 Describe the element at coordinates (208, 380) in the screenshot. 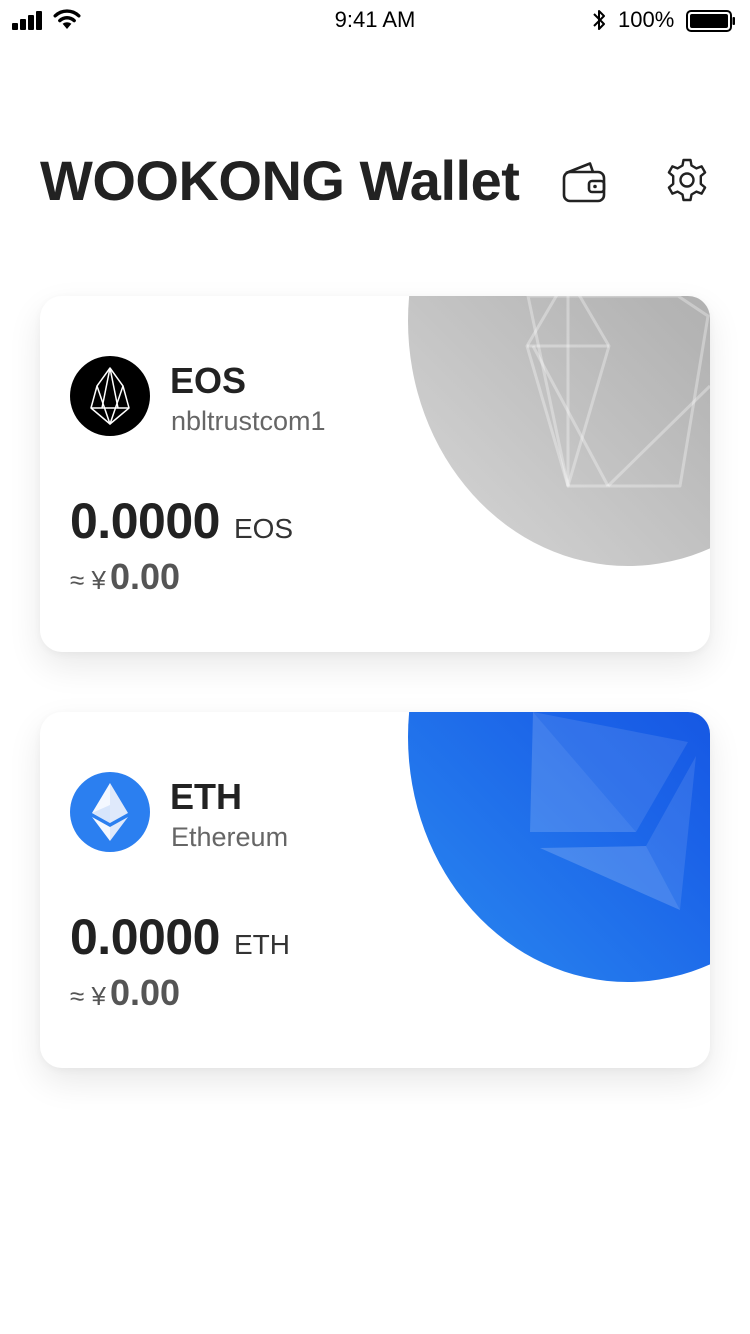

I see `coin-symbol: EOS` at that location.